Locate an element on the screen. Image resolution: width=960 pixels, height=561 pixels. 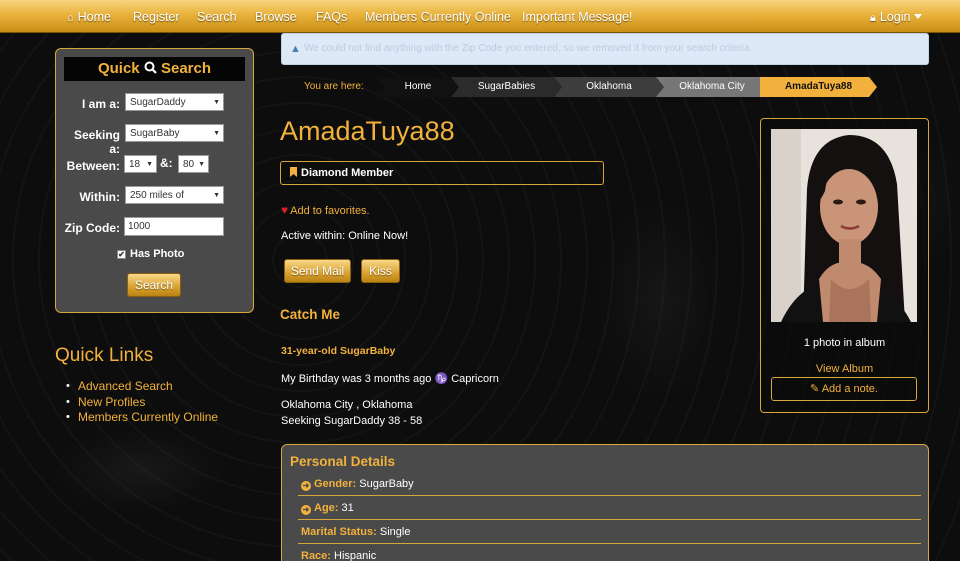
profile-photo-image is located at coordinates (844, 225).